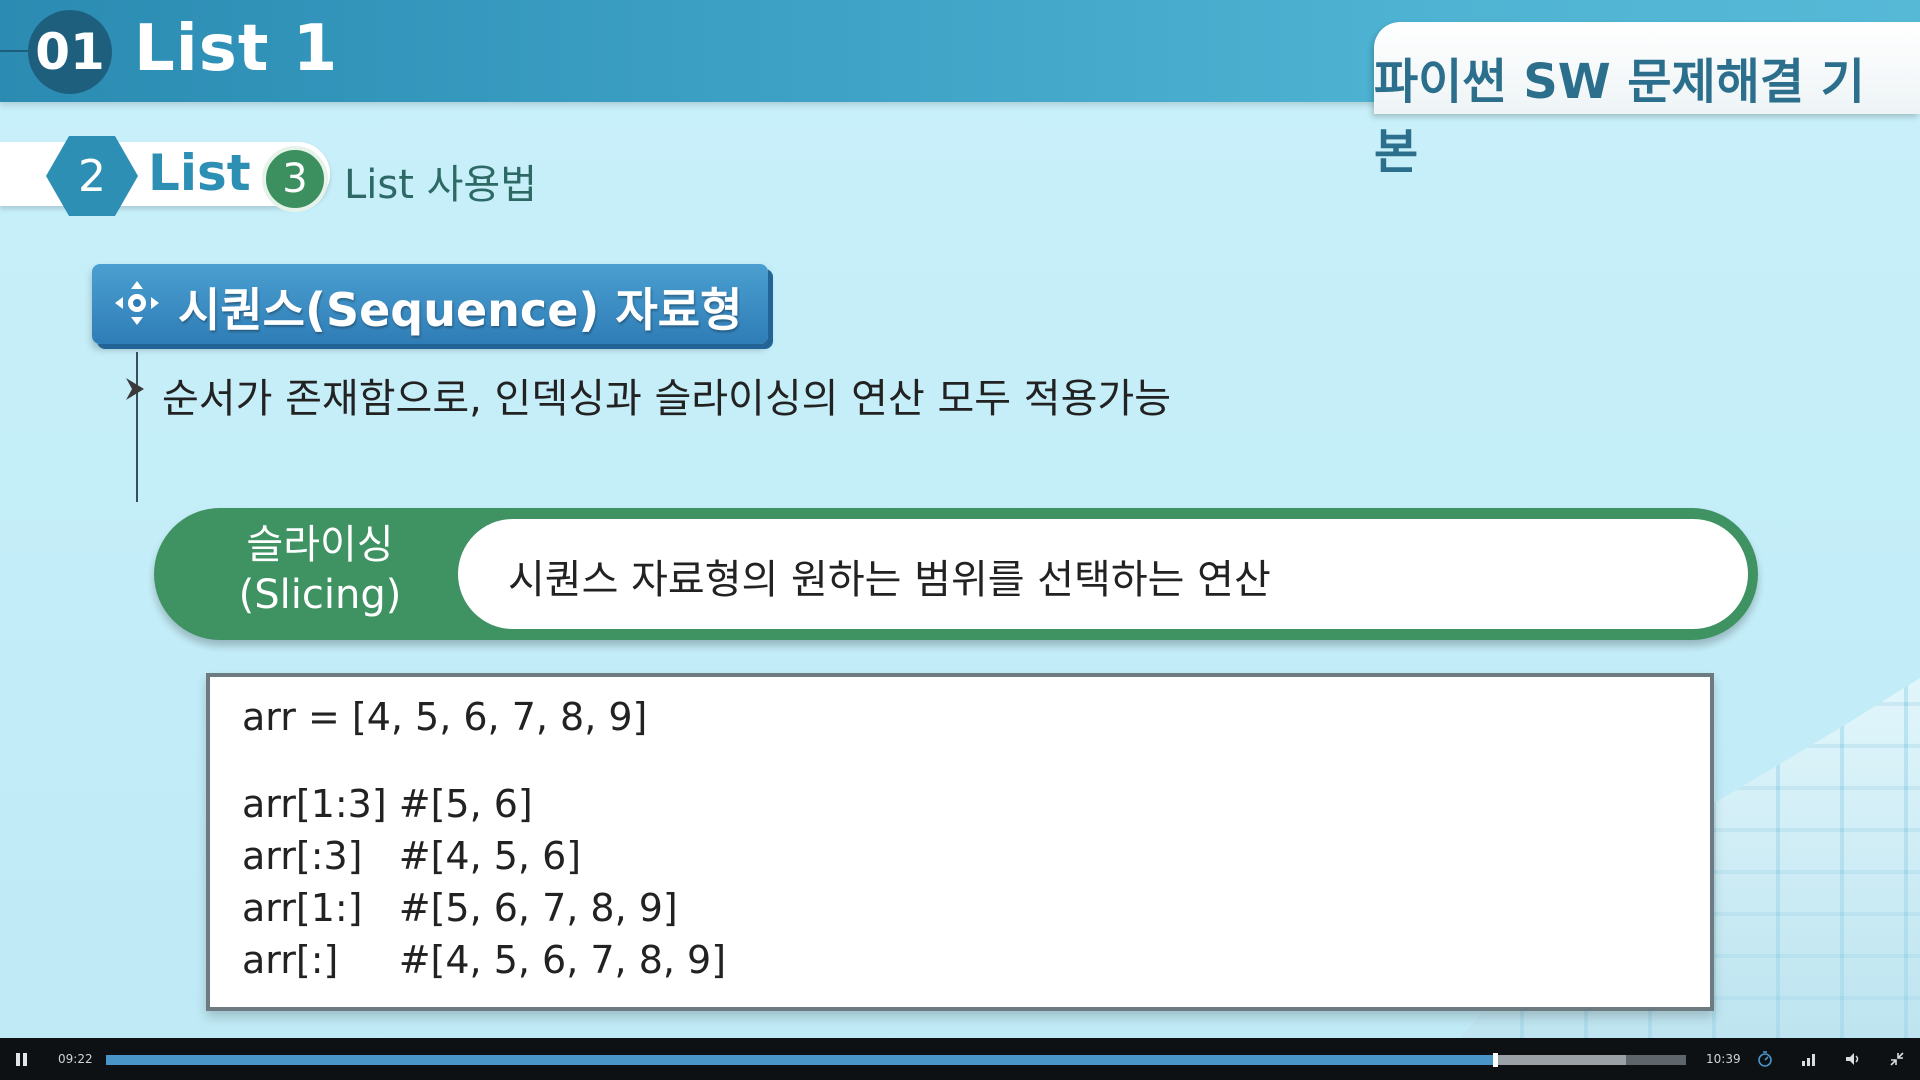 The height and width of the screenshot is (1080, 1920). I want to click on breadcrumb-step-label: List, so click(199, 173).